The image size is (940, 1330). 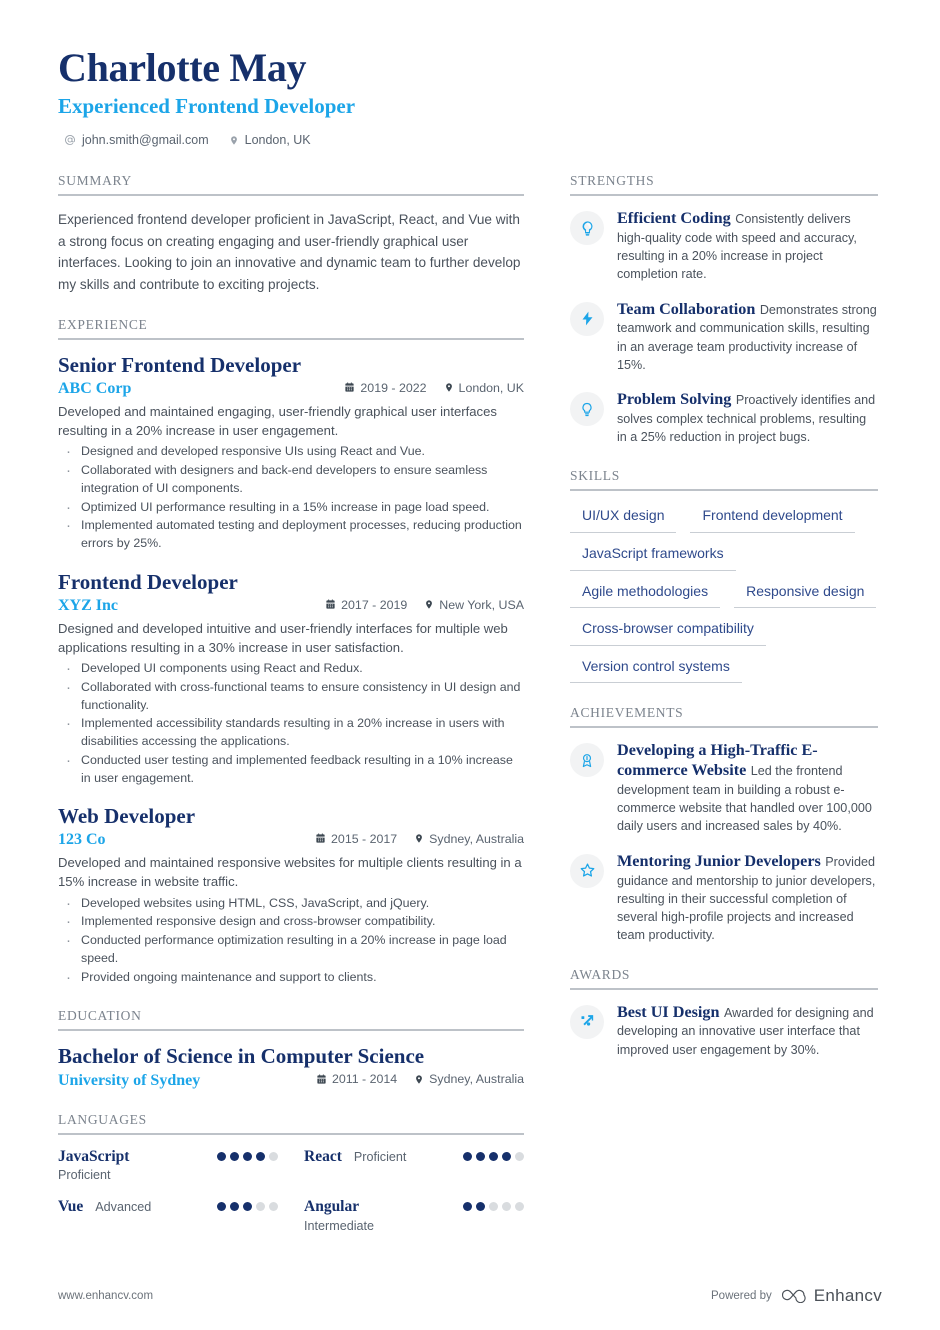 I want to click on experience-job-title: Web Developer, so click(x=127, y=816).